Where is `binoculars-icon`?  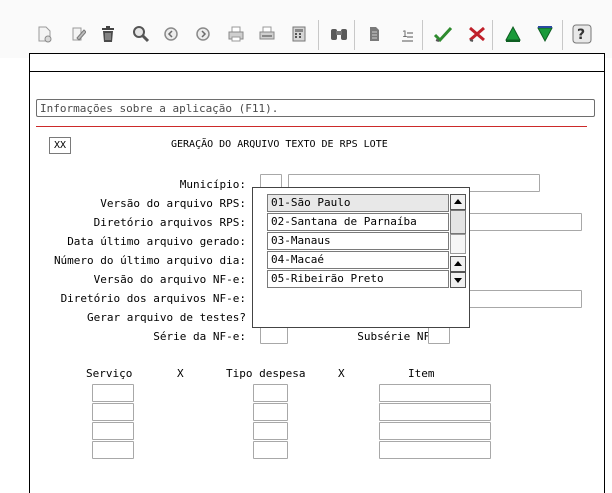 binoculars-icon is located at coordinates (339, 34).